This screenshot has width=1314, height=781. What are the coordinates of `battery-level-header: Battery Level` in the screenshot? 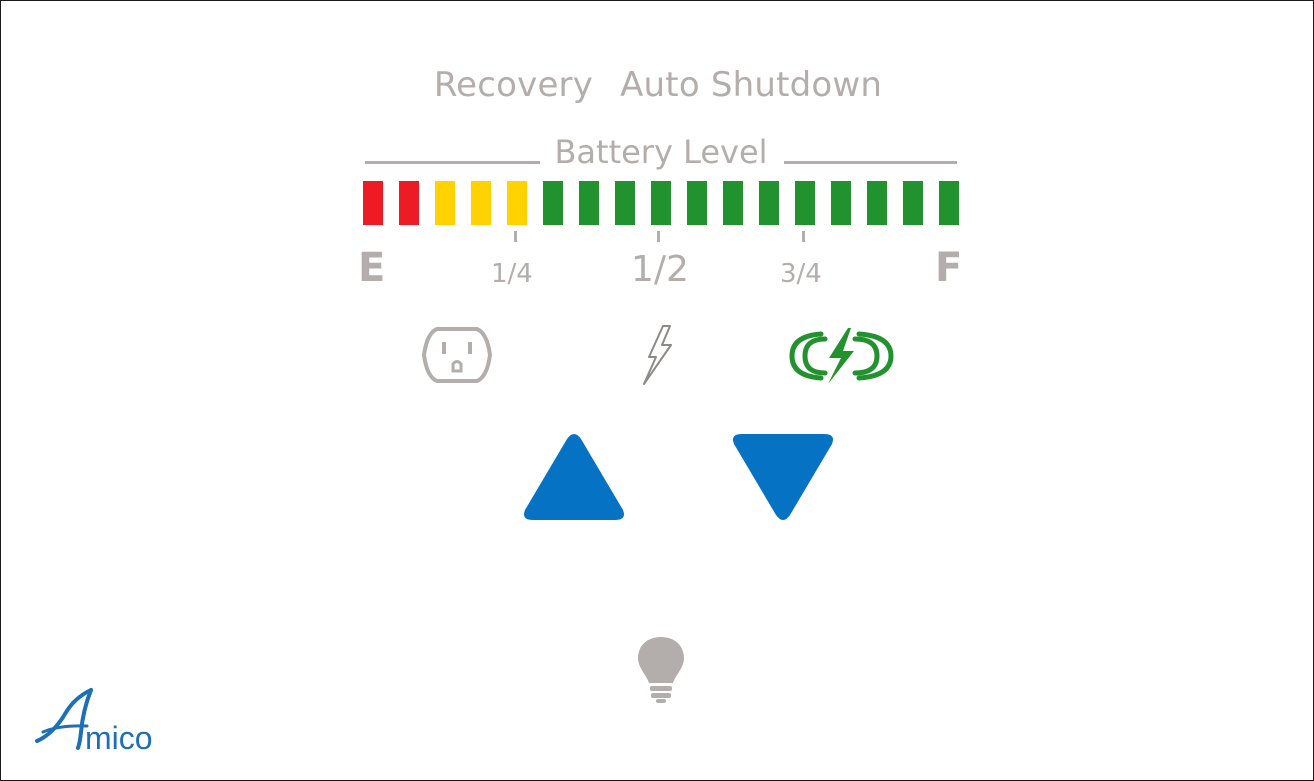 It's located at (661, 155).